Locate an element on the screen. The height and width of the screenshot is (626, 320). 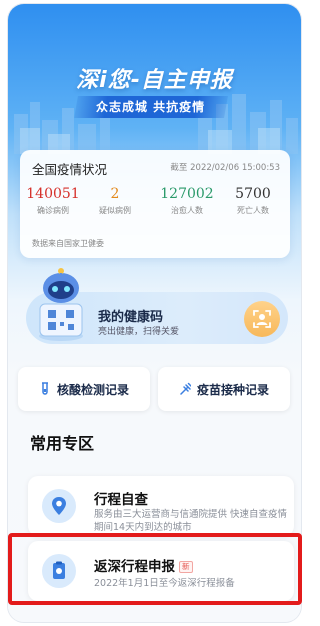
stat-label: 确诊病例 is located at coordinates (53, 210).